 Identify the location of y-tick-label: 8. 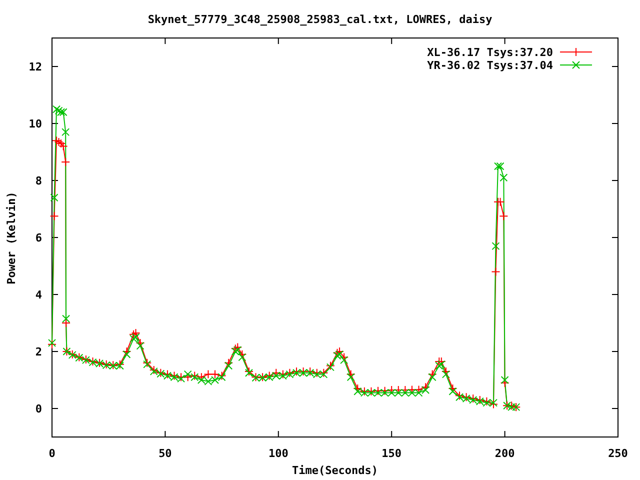
(38, 181).